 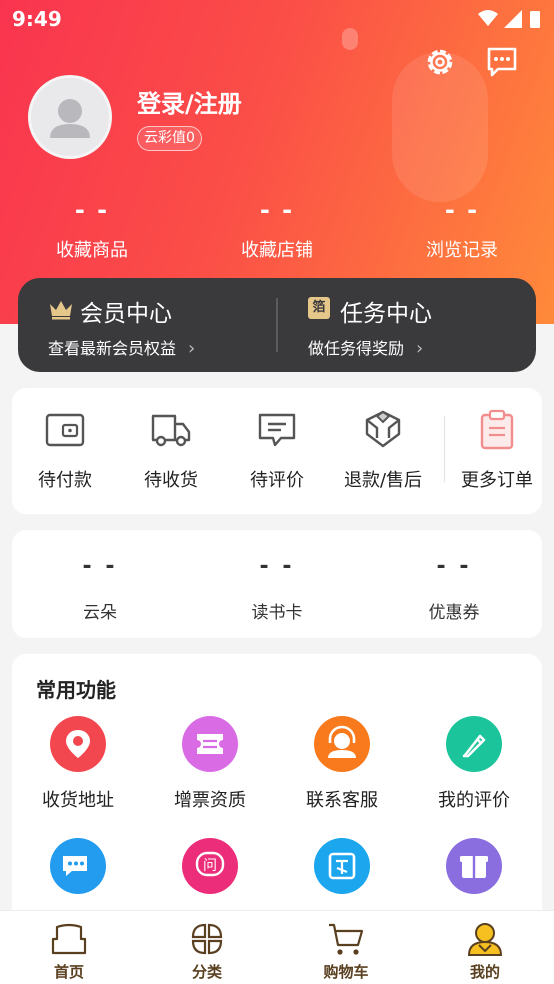 What do you see at coordinates (477, 63) in the screenshot?
I see `header-actions` at bounding box center [477, 63].